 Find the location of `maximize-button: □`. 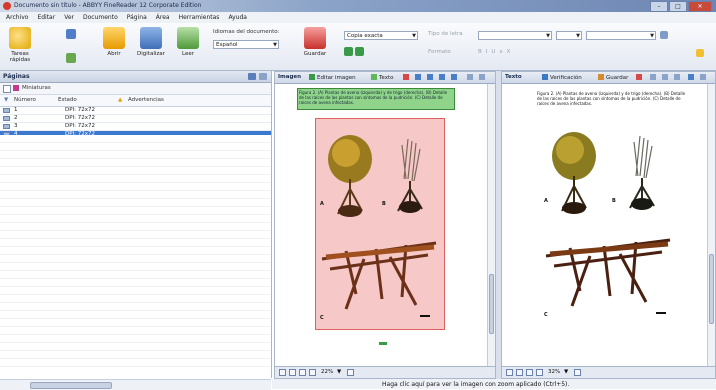

maximize-button: □ is located at coordinates (678, 6).